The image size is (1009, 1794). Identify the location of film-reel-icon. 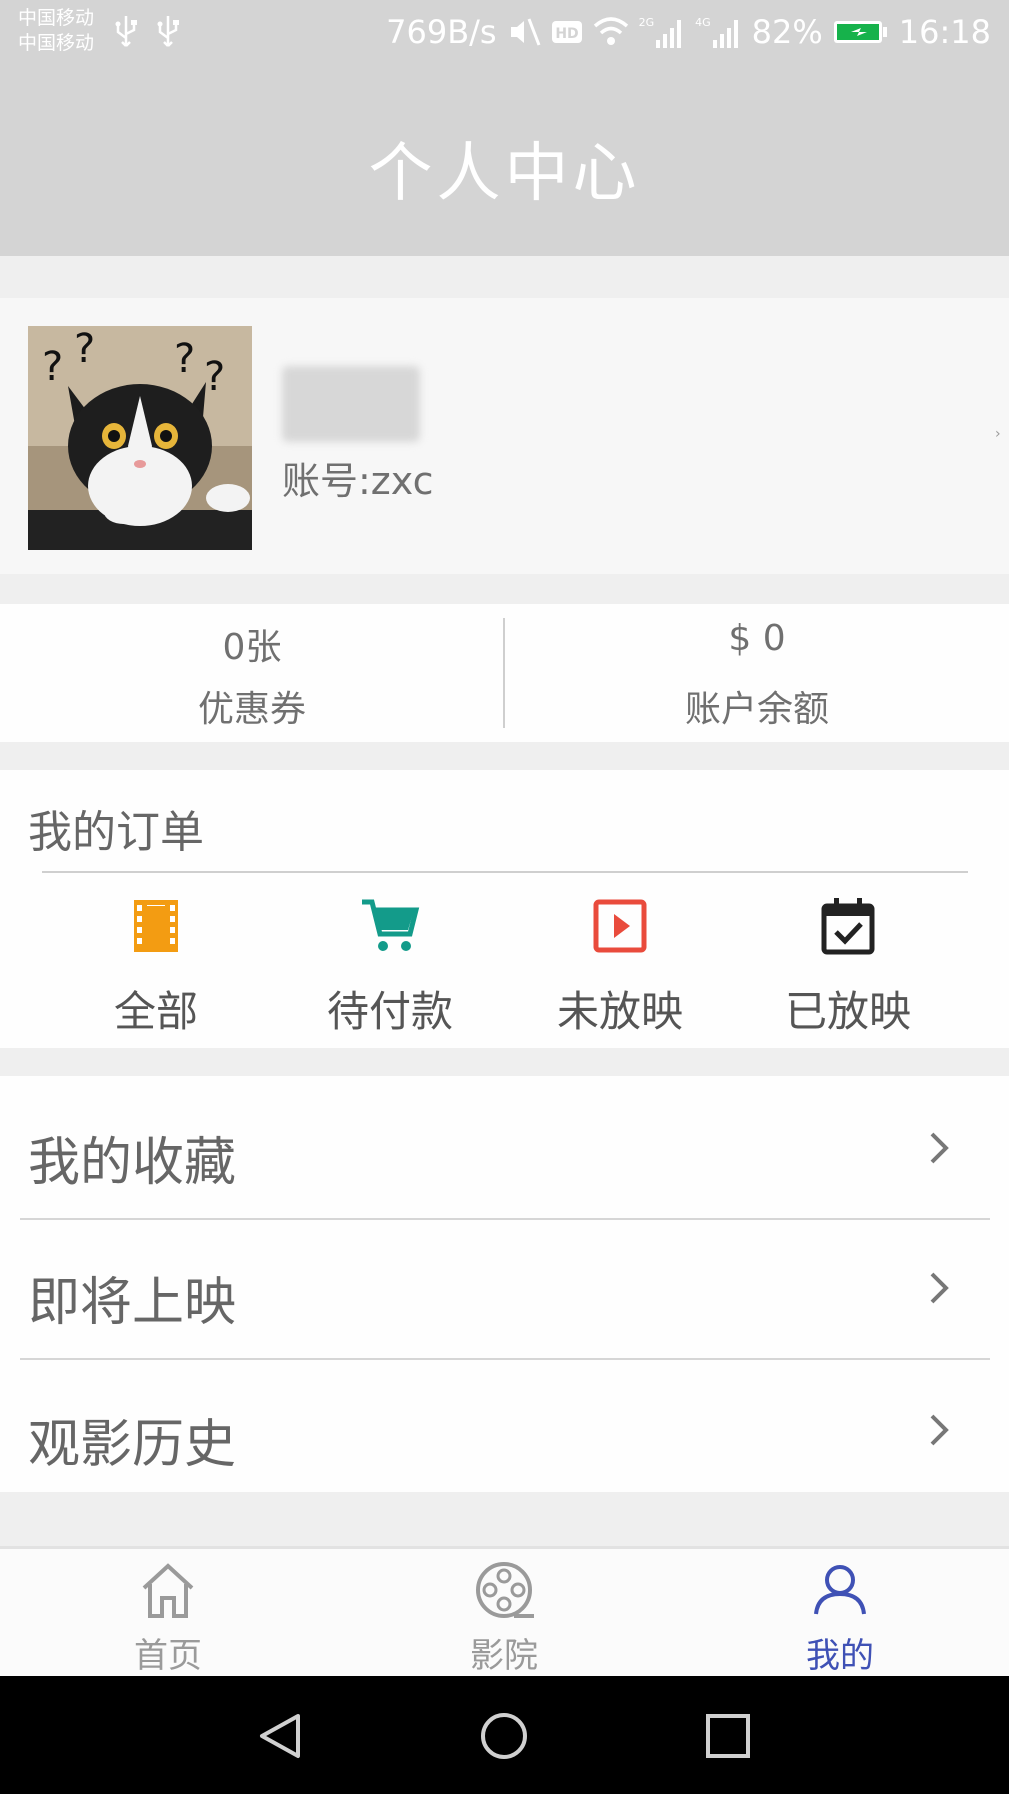
(505, 1590).